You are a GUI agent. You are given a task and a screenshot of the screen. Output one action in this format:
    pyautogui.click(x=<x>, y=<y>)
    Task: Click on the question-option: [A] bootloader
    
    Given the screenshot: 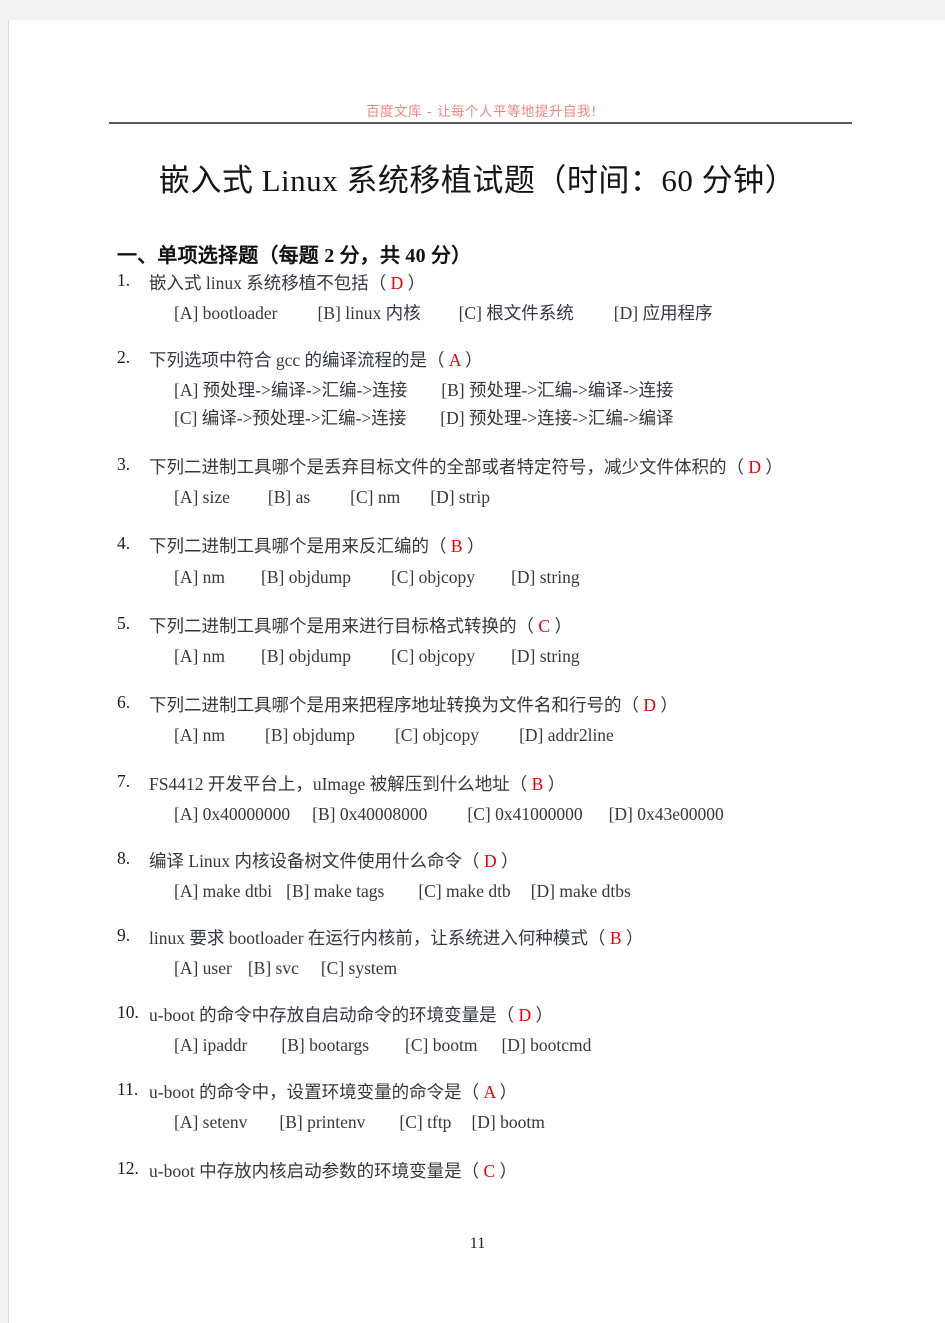 What is the action you would take?
    pyautogui.click(x=226, y=313)
    